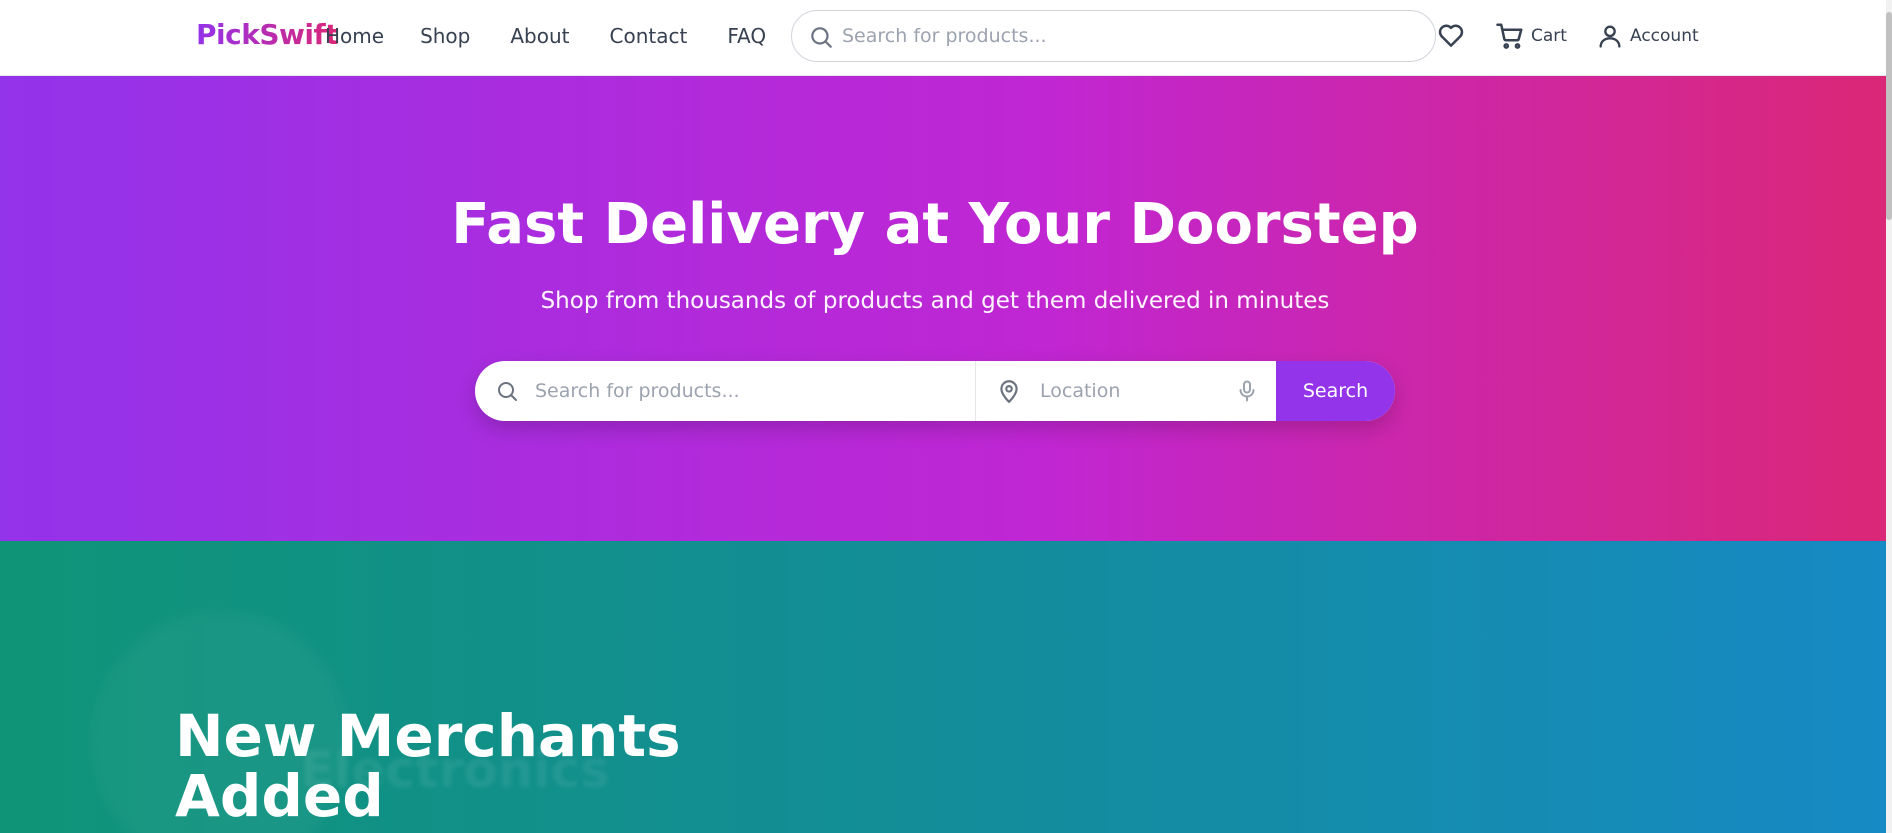 The image size is (1892, 833). Describe the element at coordinates (1610, 36) in the screenshot. I see `user-icon` at that location.